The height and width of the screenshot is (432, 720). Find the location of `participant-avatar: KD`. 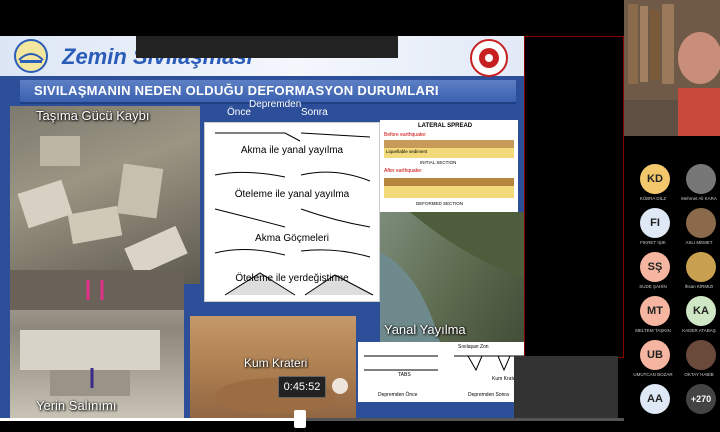

participant-avatar: KD is located at coordinates (655, 179).